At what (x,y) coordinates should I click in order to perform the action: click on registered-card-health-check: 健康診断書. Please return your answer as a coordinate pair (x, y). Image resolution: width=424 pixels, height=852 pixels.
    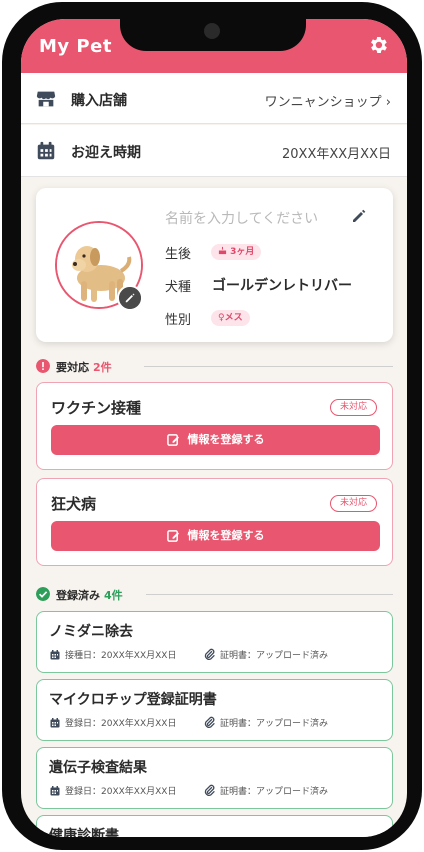
    Looking at the image, I should click on (214, 826).